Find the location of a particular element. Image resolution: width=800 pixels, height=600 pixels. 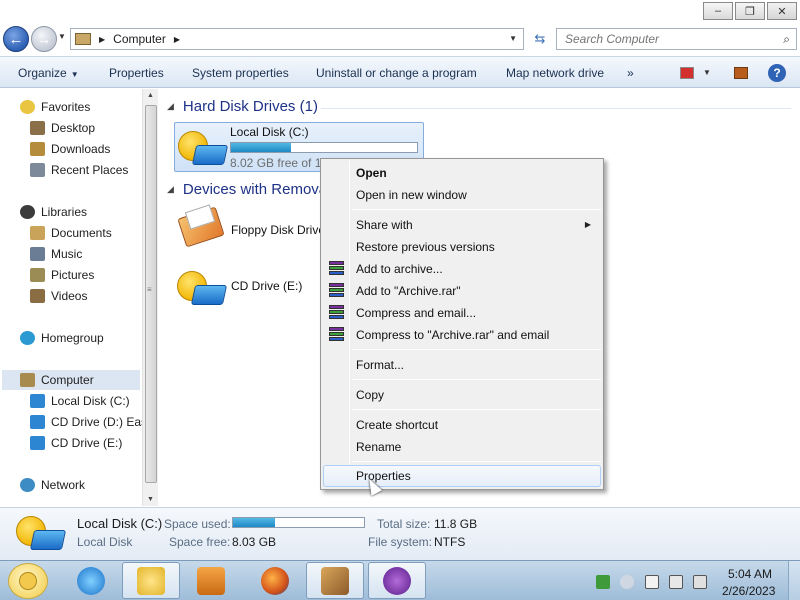

nav-scrollbar: ▲ ≡ ▼ is located at coordinates (150, 297).